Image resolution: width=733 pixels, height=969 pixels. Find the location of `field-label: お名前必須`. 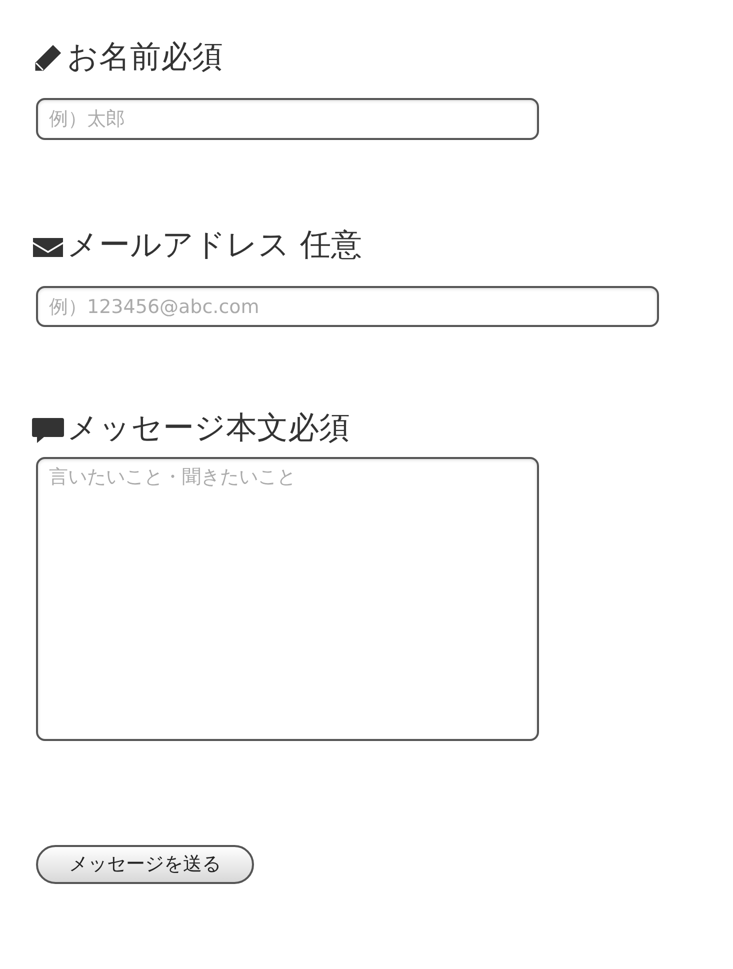

field-label: お名前必須 is located at coordinates (145, 58).